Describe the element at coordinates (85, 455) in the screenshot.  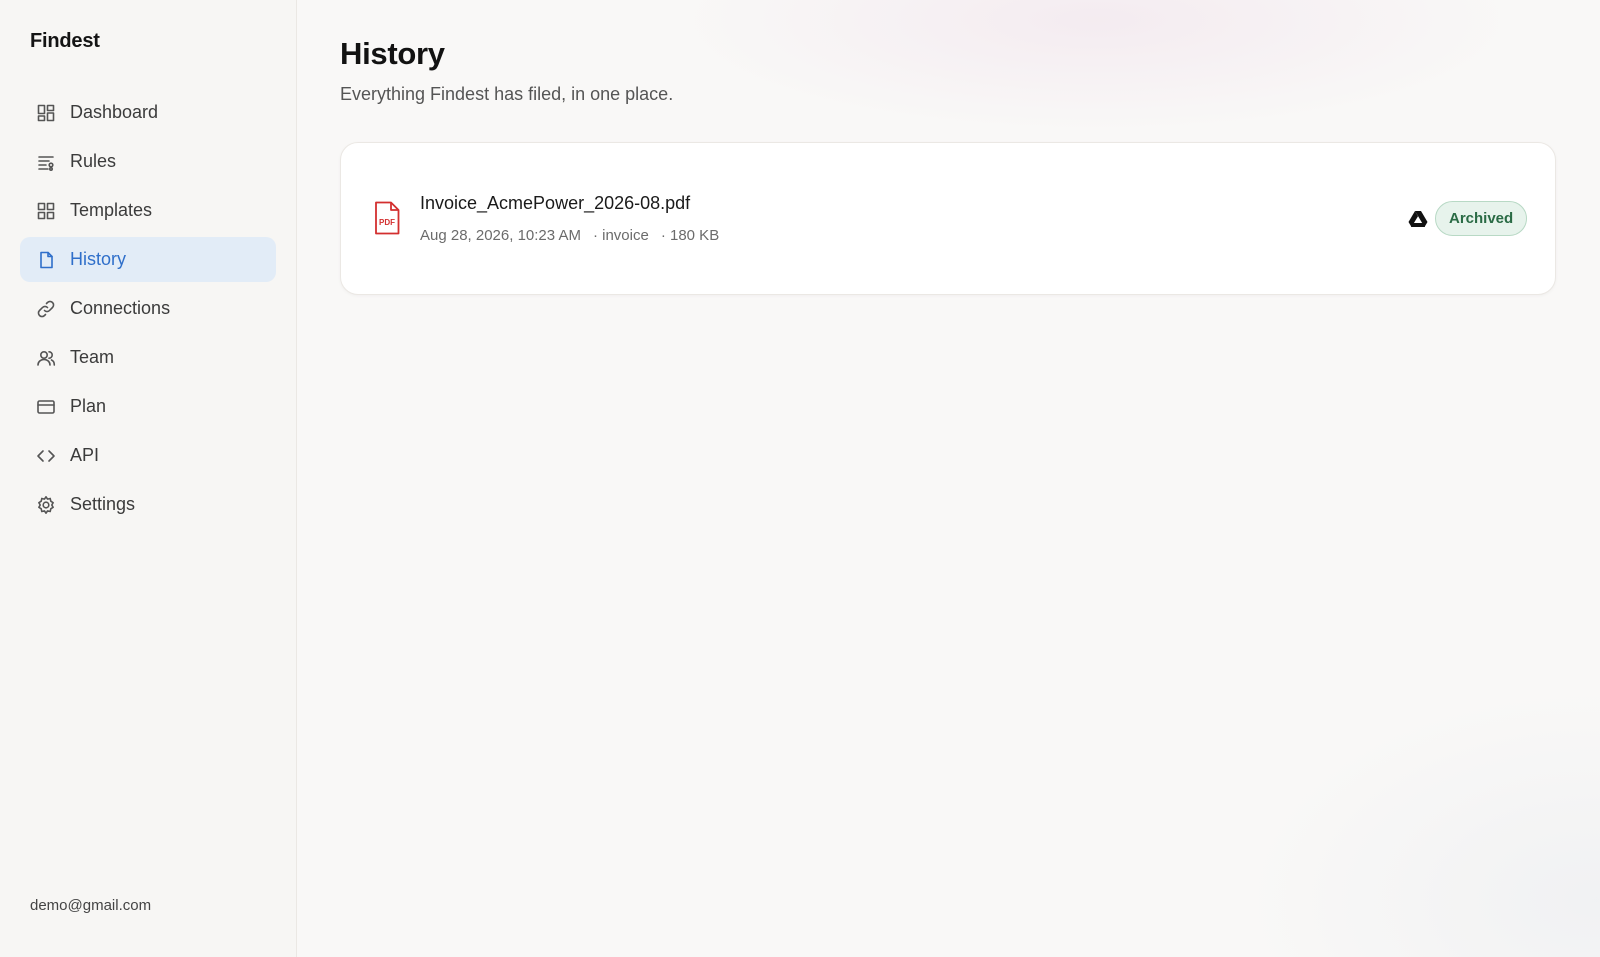
I see `sidebar-item-label: API` at that location.